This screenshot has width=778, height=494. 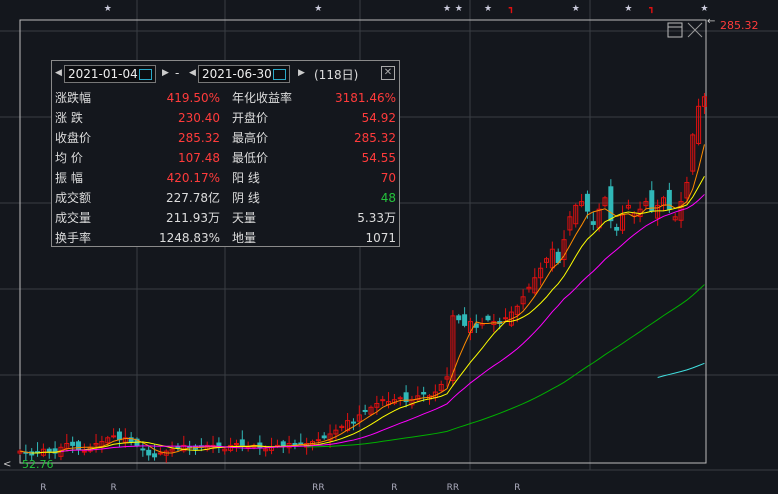 What do you see at coordinates (199, 118) in the screenshot?
I see `stat-value: 230.40` at bounding box center [199, 118].